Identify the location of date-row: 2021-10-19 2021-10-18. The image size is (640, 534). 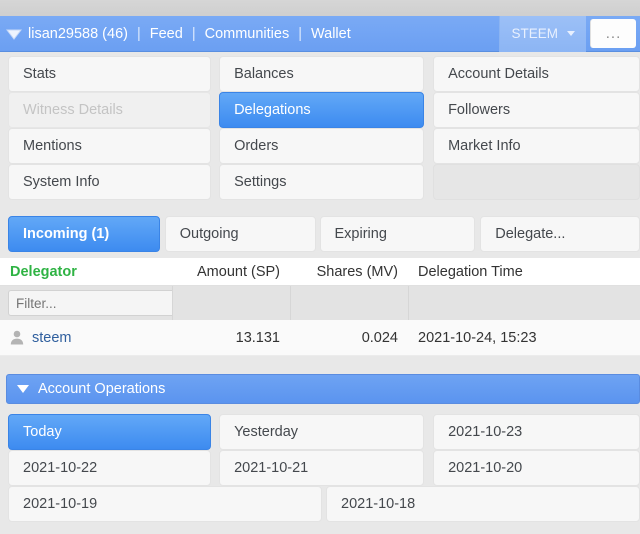
(320, 504).